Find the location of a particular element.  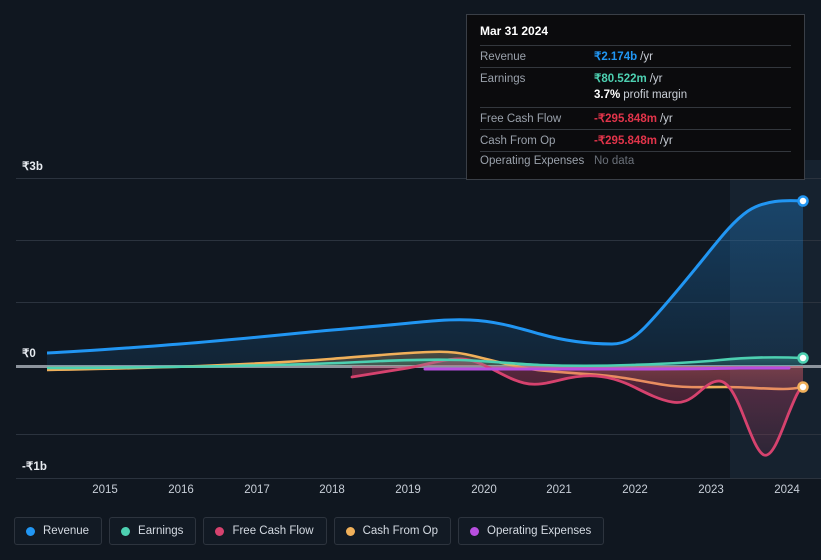

x-axis-tick-2017: 2017 is located at coordinates (257, 490).